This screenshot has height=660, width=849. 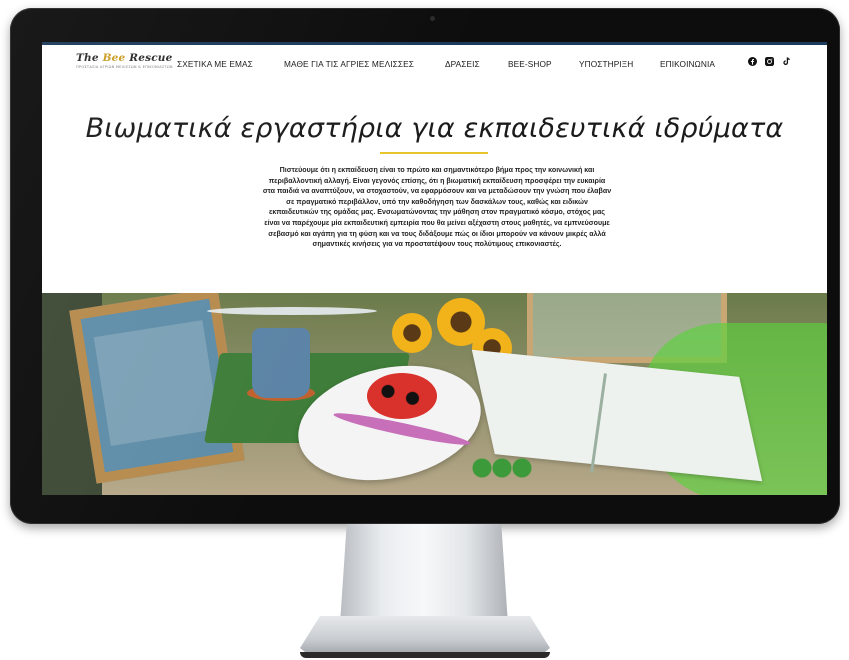 What do you see at coordinates (349, 64) in the screenshot?
I see `nav-item-learn-wild-bees: ΜΑΘΕ ΓΙΑ ΤΙΣ ΑΓΡΙΕΣ ΜΕΛΙΣΣΕΣ` at bounding box center [349, 64].